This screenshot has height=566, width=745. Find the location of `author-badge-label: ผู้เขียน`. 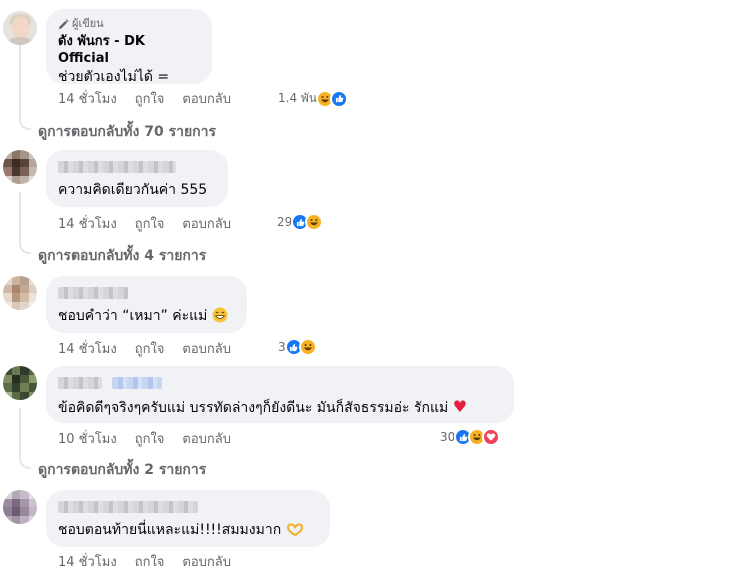

author-badge-label: ผู้เขียน is located at coordinates (88, 23).